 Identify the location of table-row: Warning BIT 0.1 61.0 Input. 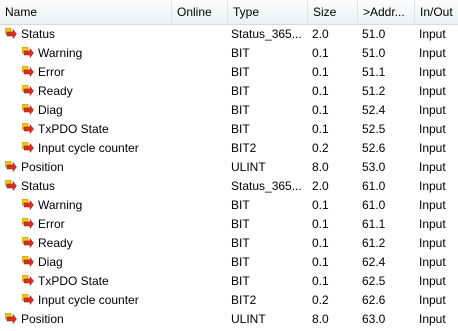
(229, 205).